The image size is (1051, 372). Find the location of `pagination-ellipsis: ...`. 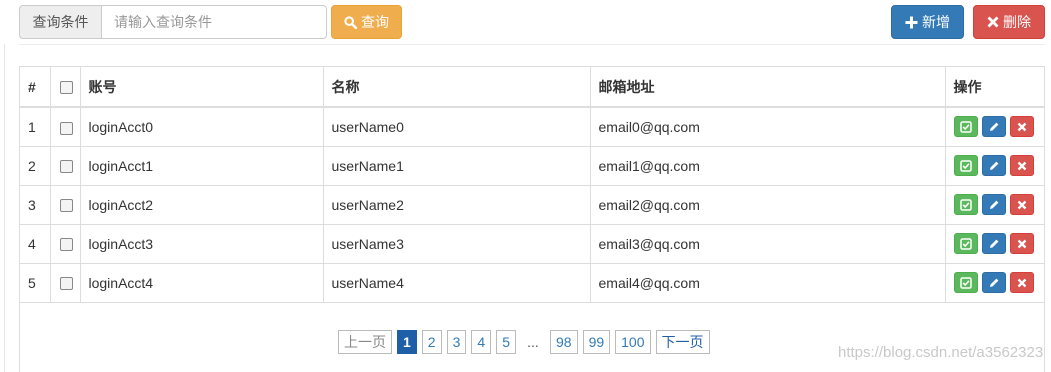

pagination-ellipsis: ... is located at coordinates (533, 342).